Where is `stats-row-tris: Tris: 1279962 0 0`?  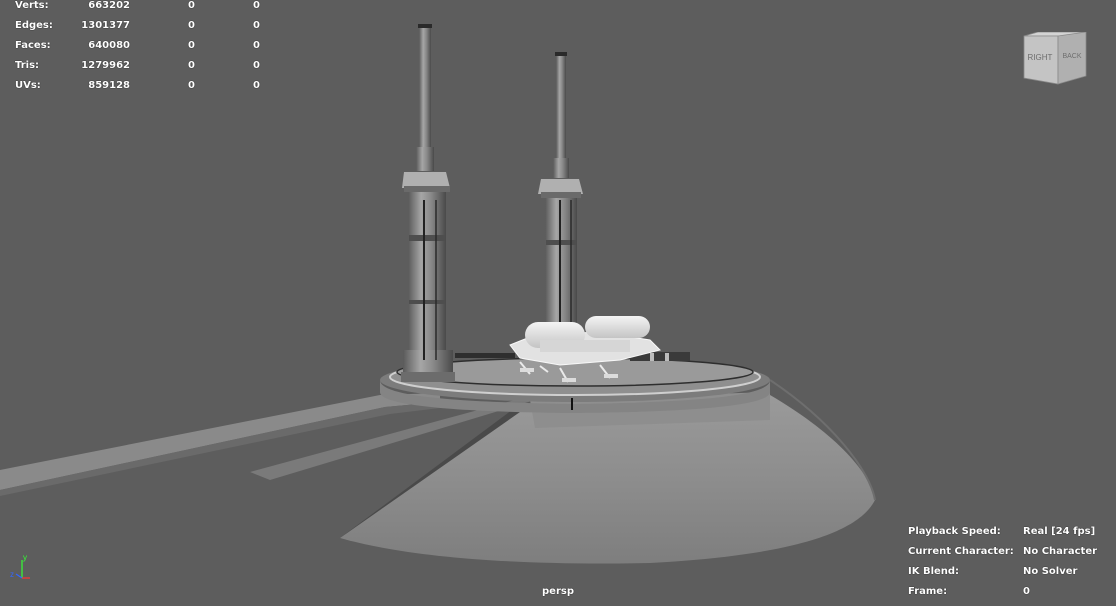
stats-row-tris: Tris: 1279962 0 0 is located at coordinates (135, 66).